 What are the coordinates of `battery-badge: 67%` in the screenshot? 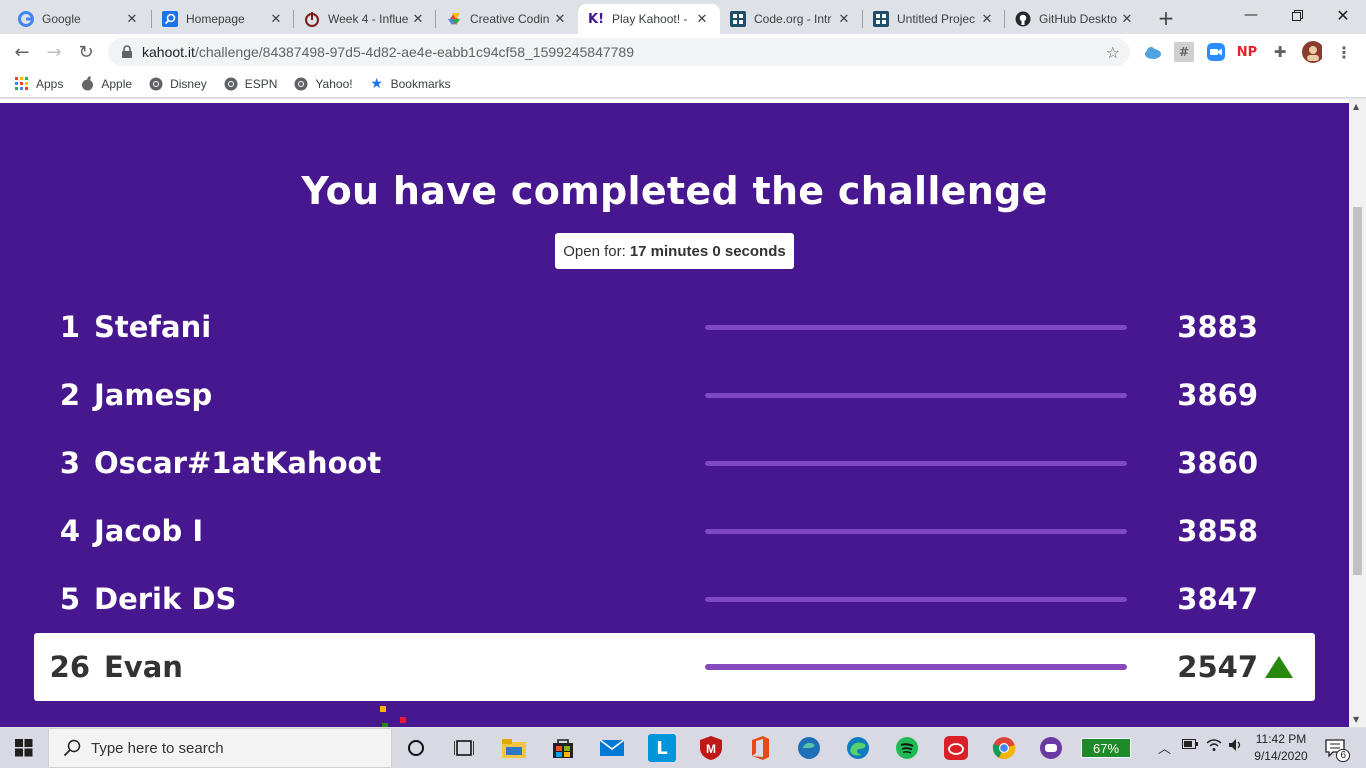 It's located at (1106, 748).